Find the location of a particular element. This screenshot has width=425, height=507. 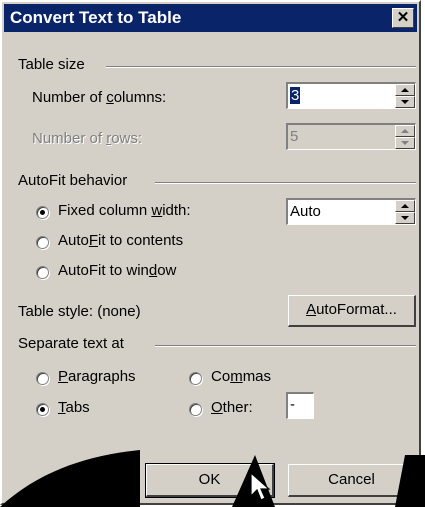

tabs-label: Tabs is located at coordinates (74, 407).